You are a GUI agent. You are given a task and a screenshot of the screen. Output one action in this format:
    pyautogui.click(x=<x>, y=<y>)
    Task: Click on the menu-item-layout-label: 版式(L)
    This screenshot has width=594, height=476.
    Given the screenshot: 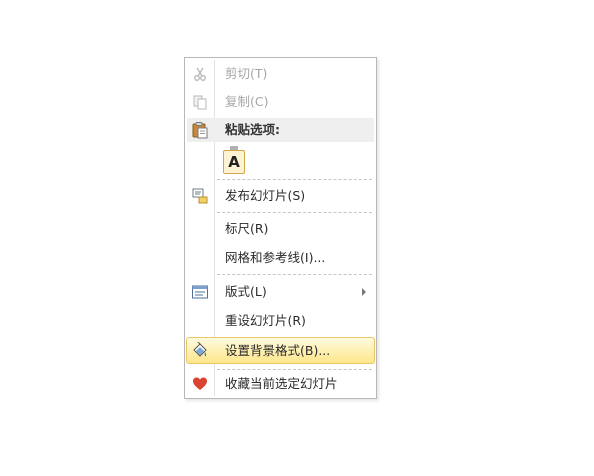 What is the action you would take?
    pyautogui.click(x=246, y=291)
    